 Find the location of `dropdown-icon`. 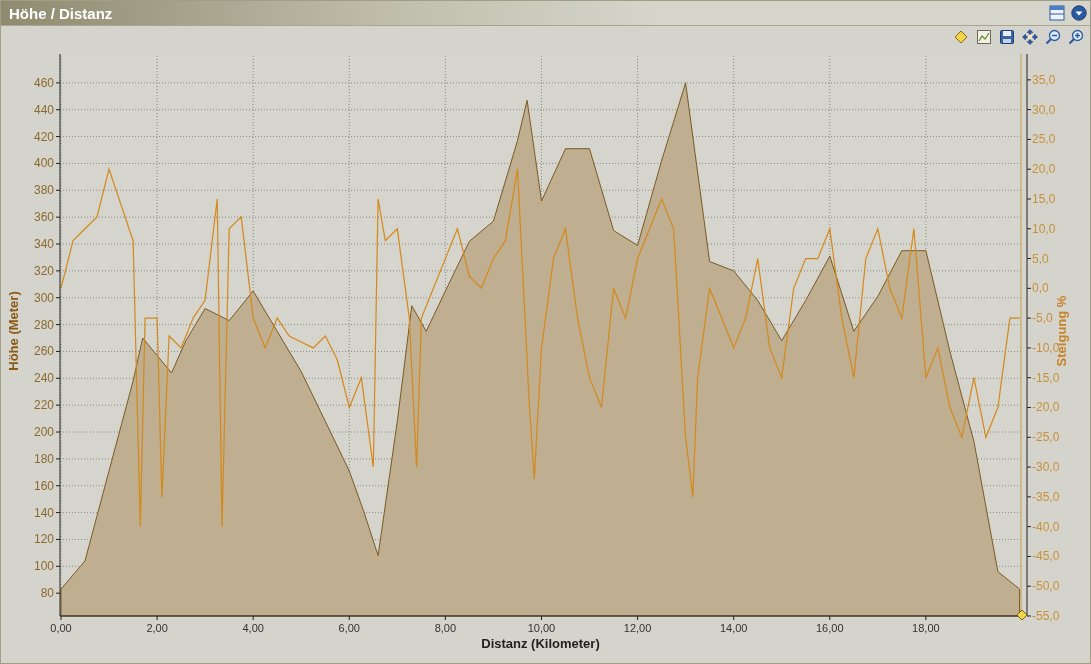

dropdown-icon is located at coordinates (1079, 13).